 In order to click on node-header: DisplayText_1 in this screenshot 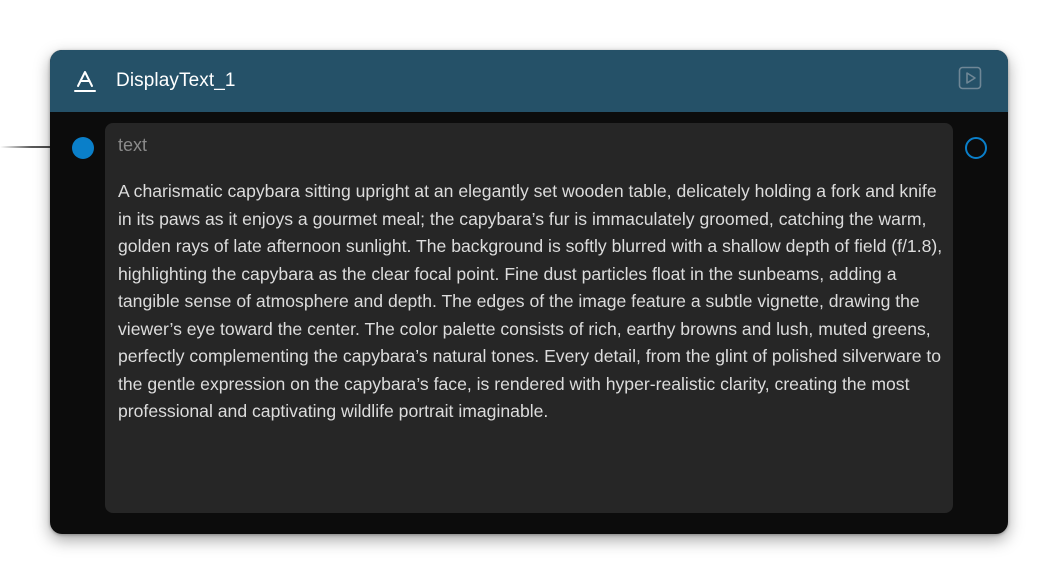, I will do `click(529, 81)`.